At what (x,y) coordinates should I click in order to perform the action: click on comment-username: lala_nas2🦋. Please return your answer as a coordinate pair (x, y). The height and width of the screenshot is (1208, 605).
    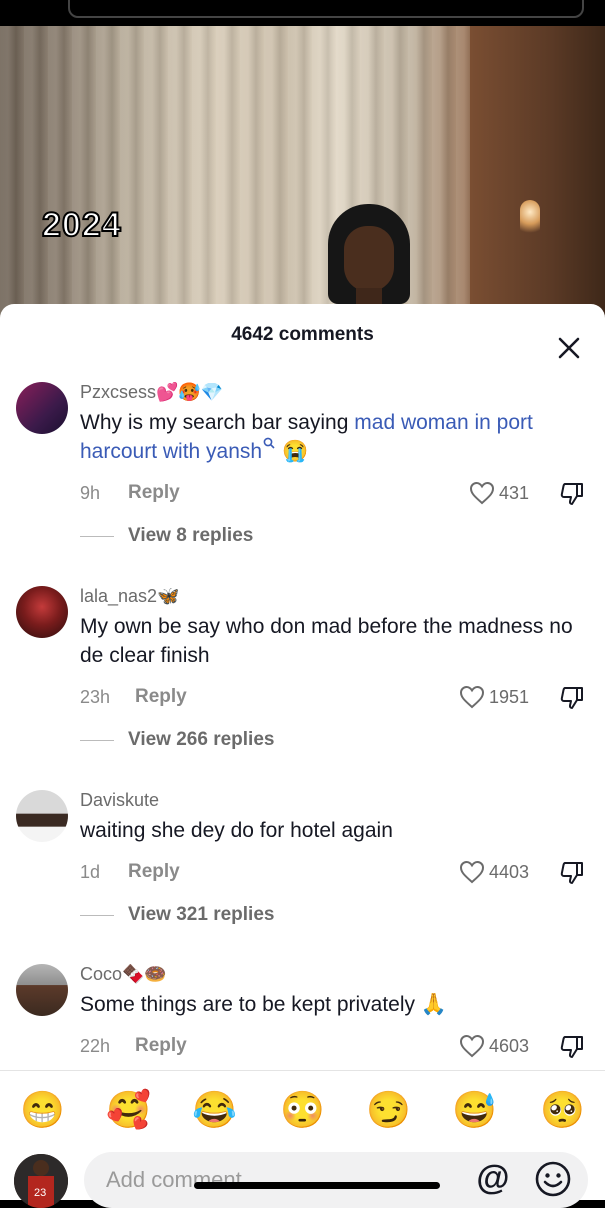
    Looking at the image, I should click on (129, 596).